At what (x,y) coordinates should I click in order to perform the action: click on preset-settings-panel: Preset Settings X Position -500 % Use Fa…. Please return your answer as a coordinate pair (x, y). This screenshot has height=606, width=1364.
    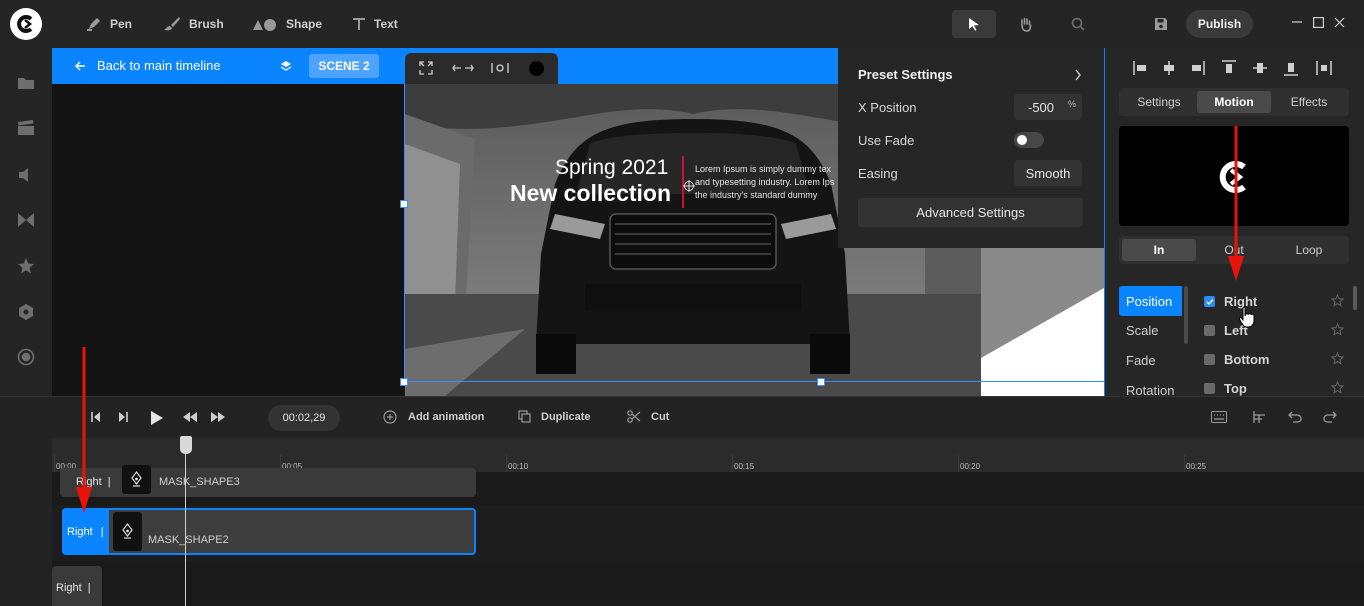
    Looking at the image, I should click on (971, 148).